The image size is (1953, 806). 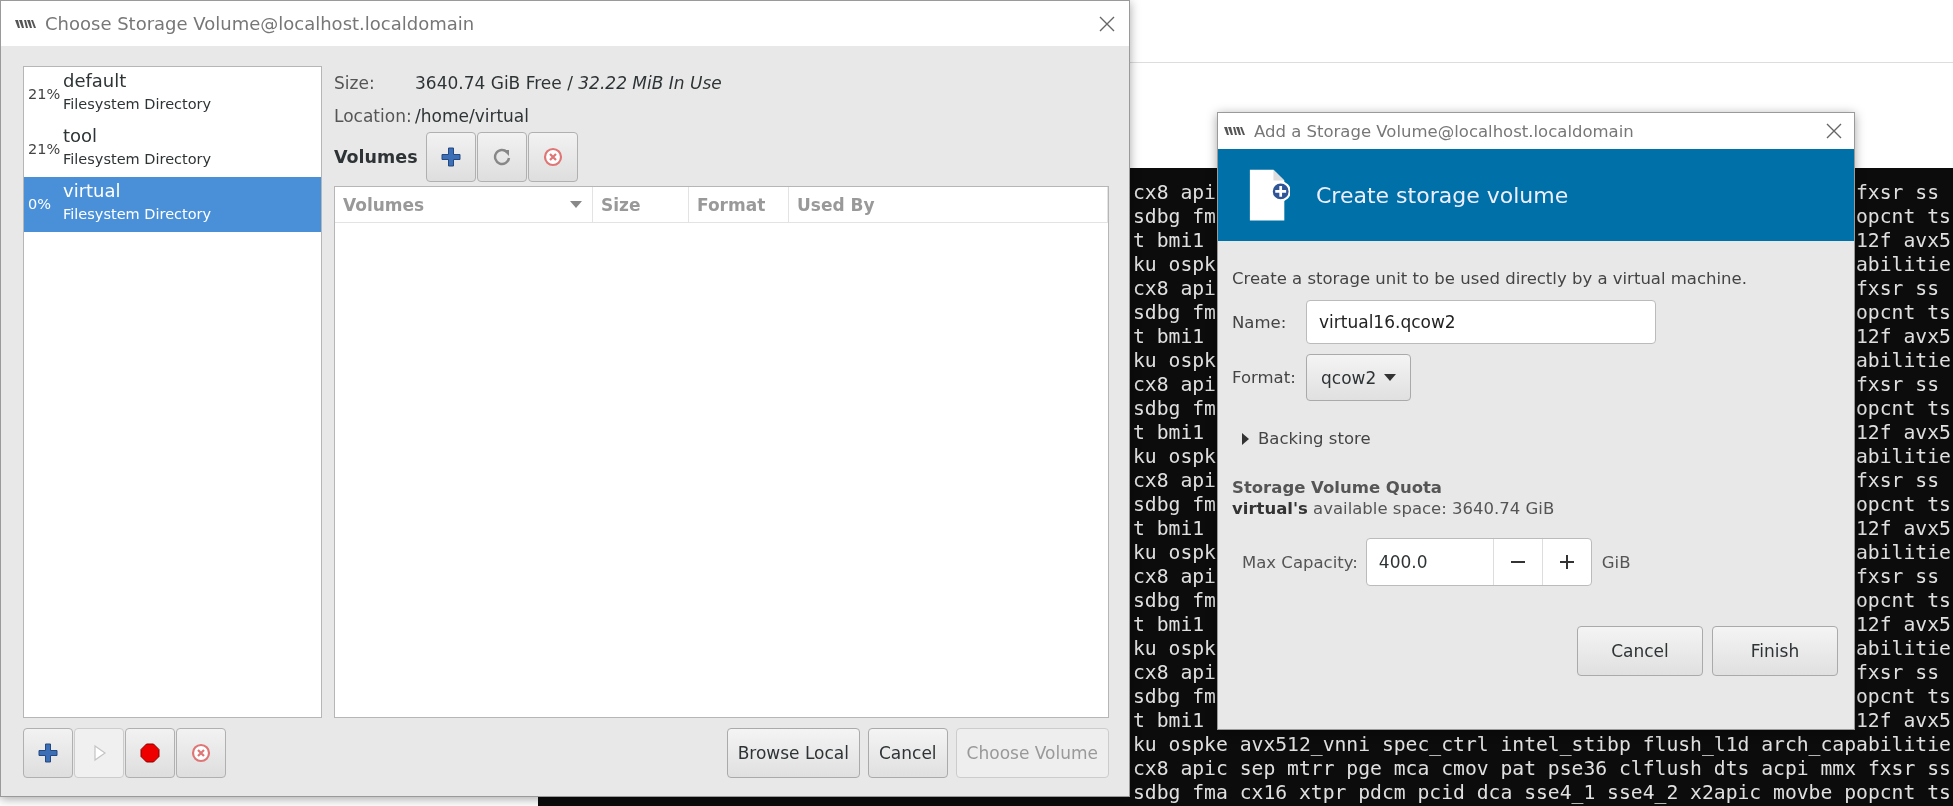 I want to click on backing-store-expander: Backing store, so click(x=1301, y=438).